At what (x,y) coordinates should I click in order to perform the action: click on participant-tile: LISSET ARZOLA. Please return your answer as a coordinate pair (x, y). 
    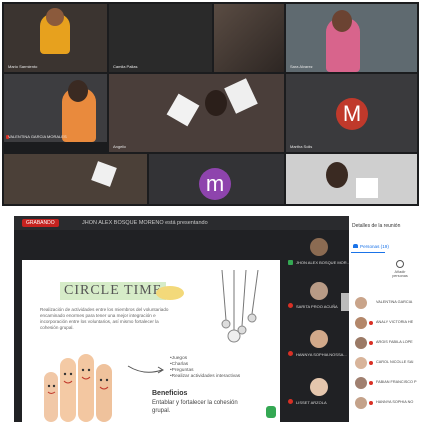
    Looking at the image, I should click on (321, 394).